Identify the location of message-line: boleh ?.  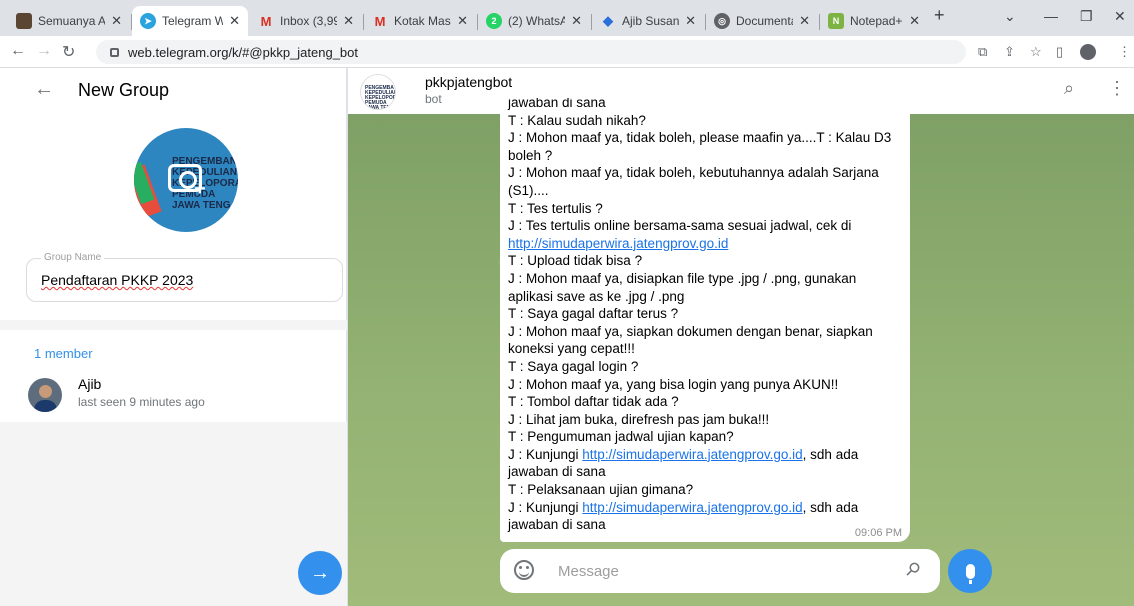
(530, 155).